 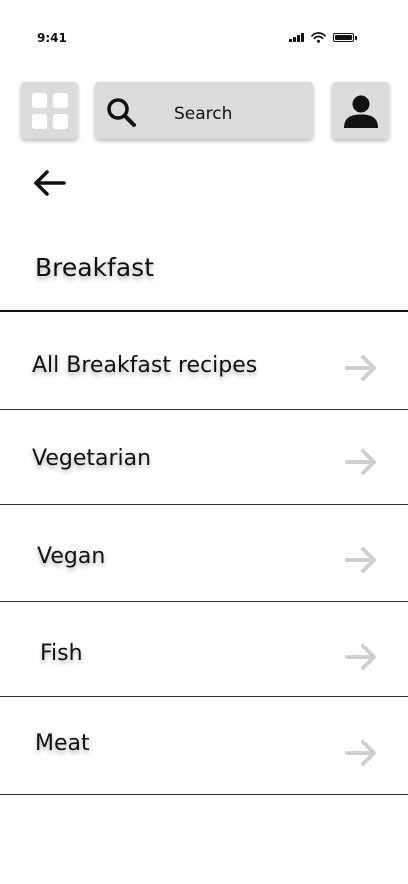 I want to click on search-placeholder: Search, so click(x=203, y=114).